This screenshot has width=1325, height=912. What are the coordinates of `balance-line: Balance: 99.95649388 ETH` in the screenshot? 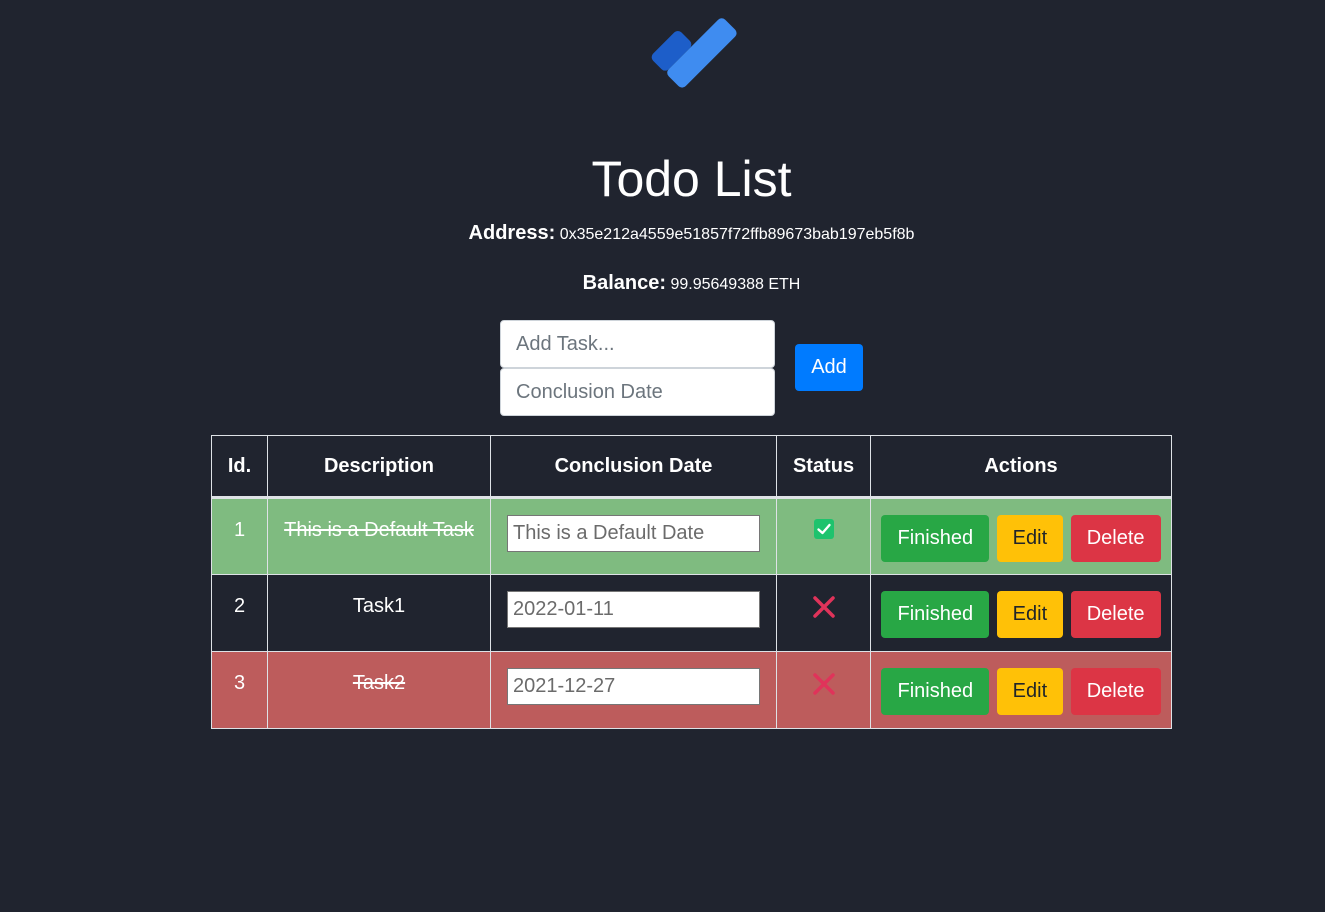 It's located at (662, 283).